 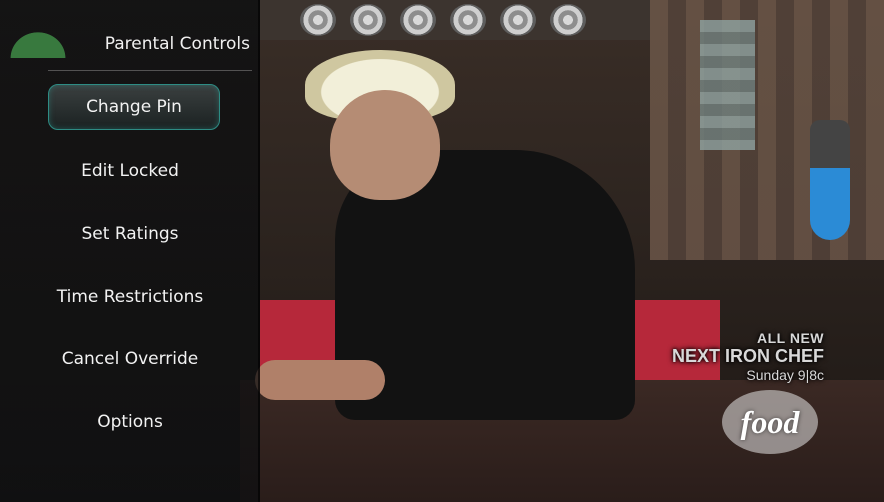 I want to click on menu-item-edit-locked: Edit Locked, so click(x=130, y=171).